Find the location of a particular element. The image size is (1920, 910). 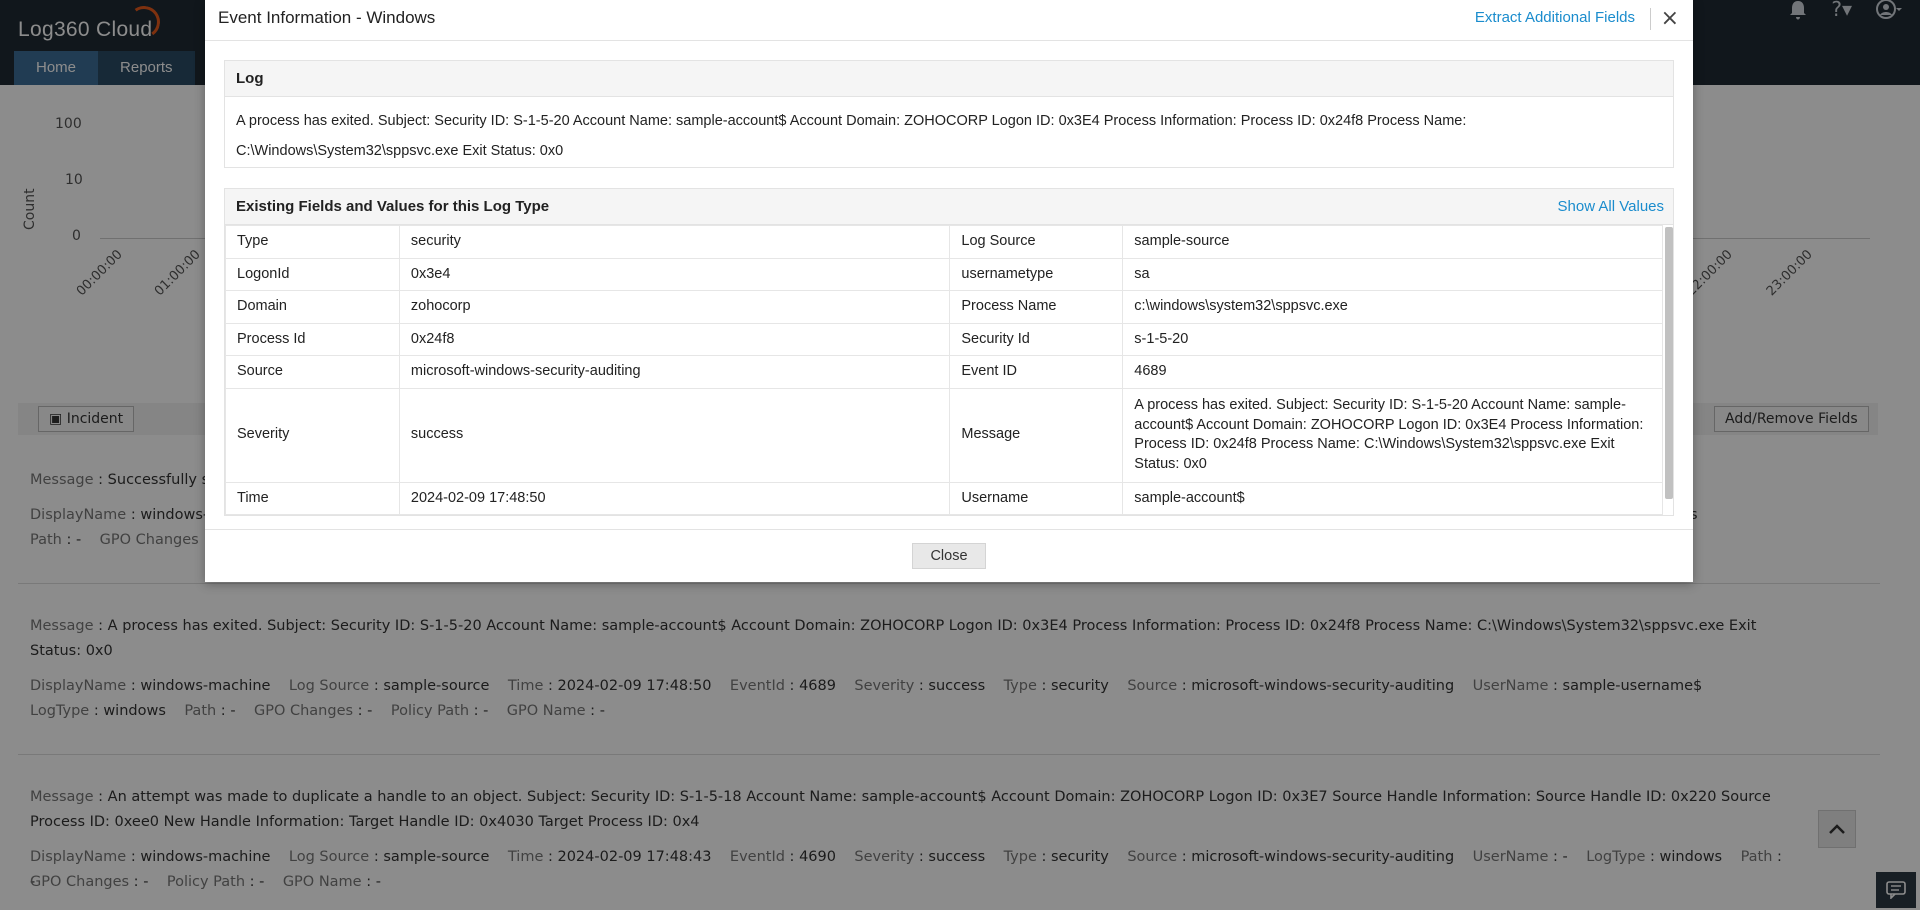

field-name: Log Source is located at coordinates (1036, 242).